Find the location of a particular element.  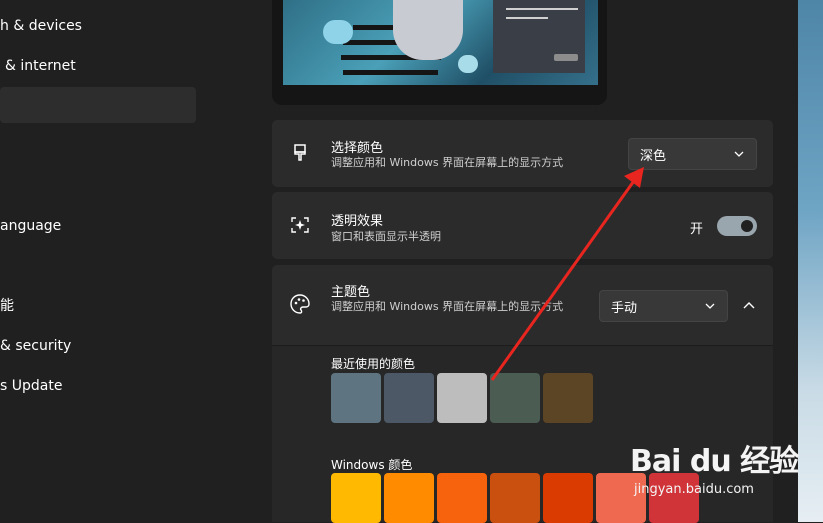

sidebar-item-label: anguage is located at coordinates (31, 226).